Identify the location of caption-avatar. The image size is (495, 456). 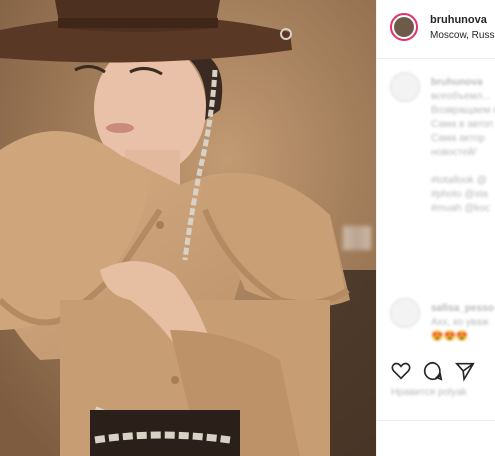
(405, 87).